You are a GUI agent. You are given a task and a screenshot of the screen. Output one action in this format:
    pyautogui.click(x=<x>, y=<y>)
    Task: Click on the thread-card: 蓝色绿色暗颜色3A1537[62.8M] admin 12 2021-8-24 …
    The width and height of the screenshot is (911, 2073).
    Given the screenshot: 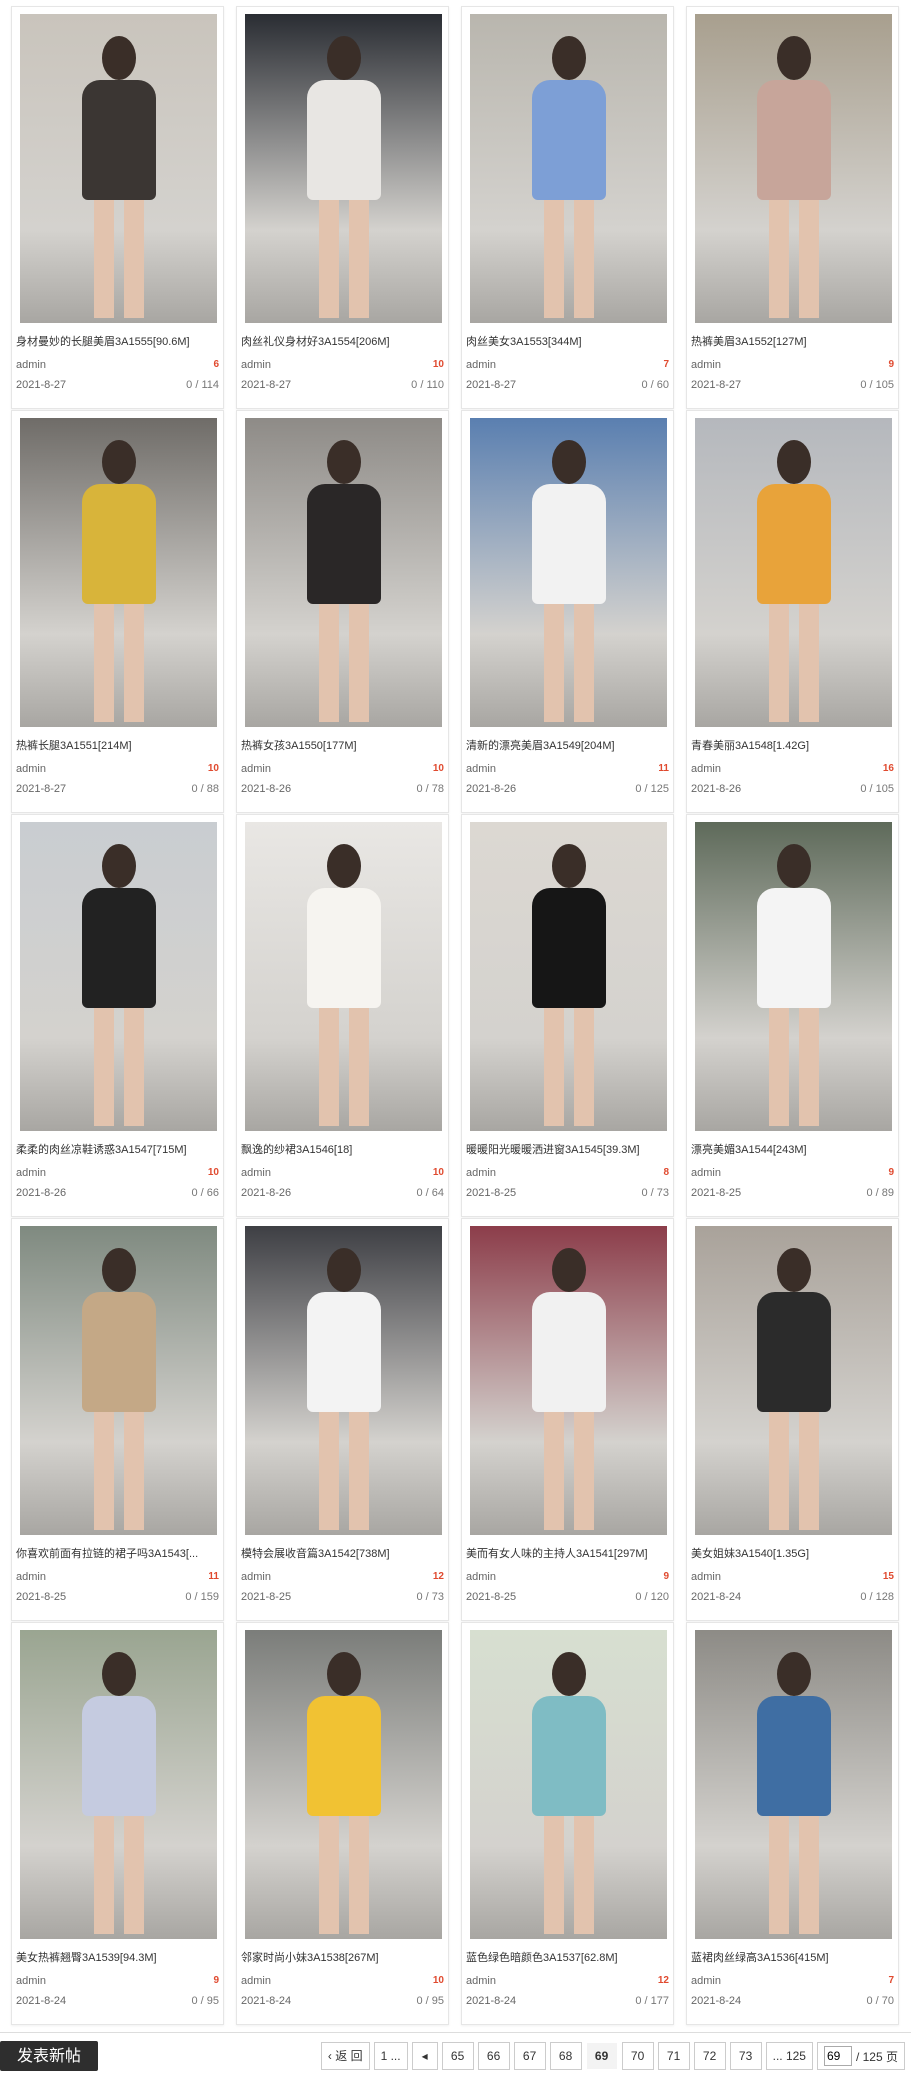 What is the action you would take?
    pyautogui.click(x=567, y=1823)
    